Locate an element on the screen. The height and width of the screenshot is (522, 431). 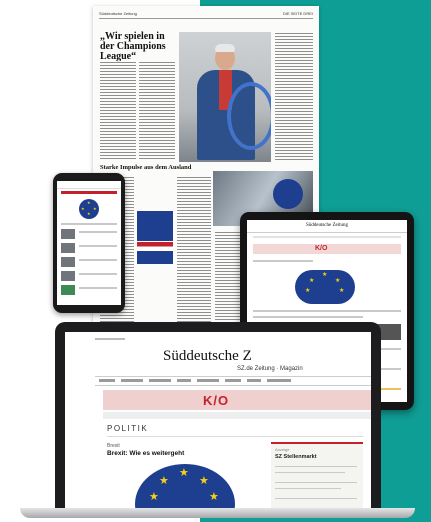
article-headline: Brexit: Wie es weitergeht is located at coordinates (145, 453).